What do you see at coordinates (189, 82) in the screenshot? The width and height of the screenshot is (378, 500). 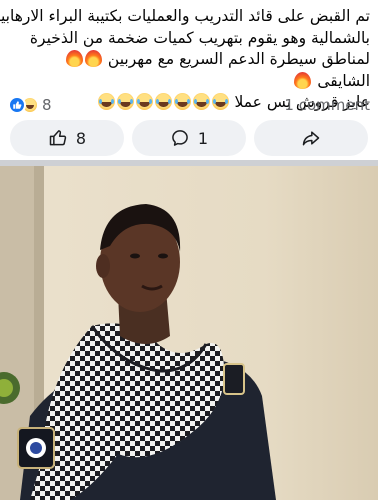 I see `post-line-4: الشايقى` at bounding box center [189, 82].